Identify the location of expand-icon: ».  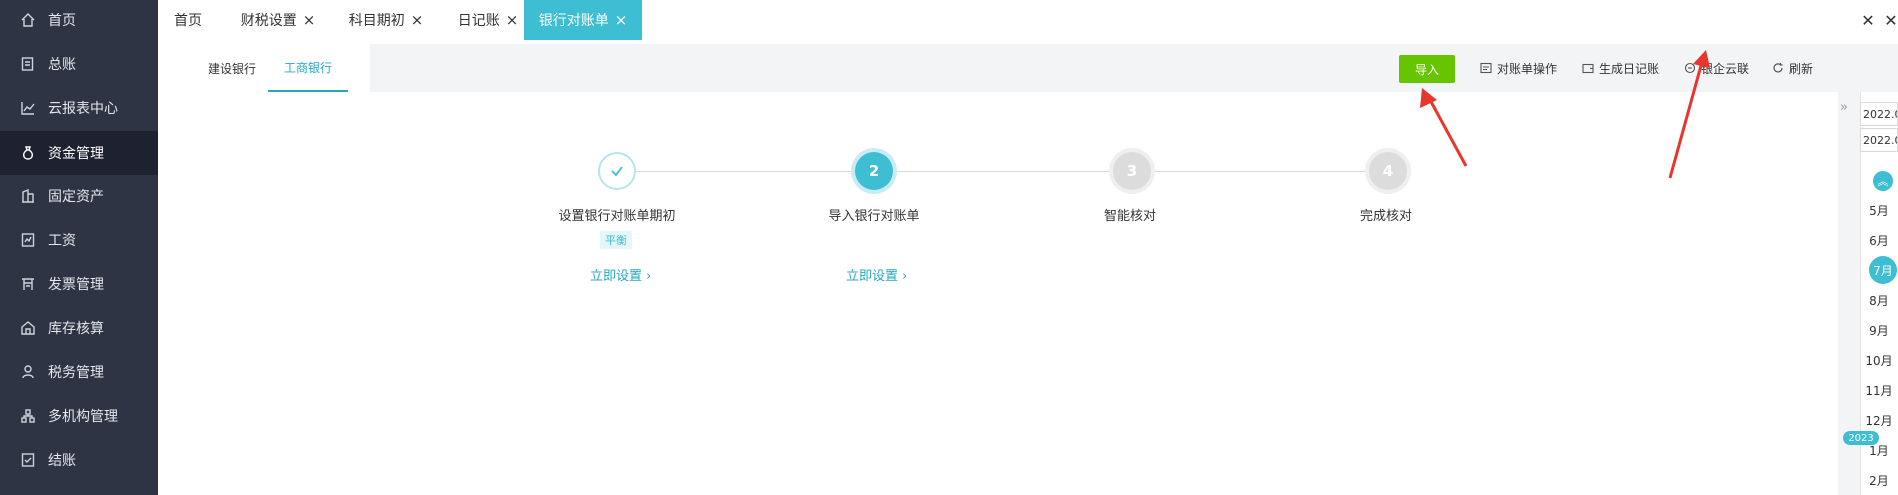
(1844, 107).